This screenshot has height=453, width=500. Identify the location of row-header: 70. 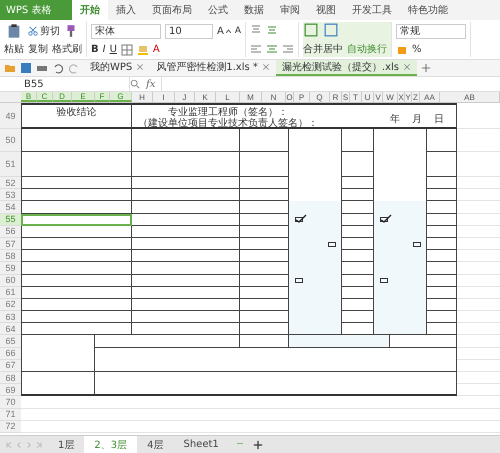
(10, 402).